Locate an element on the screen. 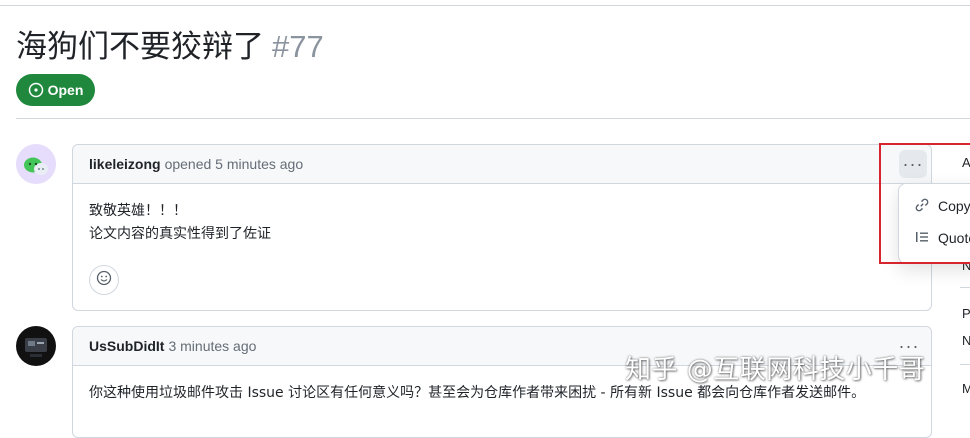 This screenshot has height=438, width=970. add-reaction-button is located at coordinates (104, 280).